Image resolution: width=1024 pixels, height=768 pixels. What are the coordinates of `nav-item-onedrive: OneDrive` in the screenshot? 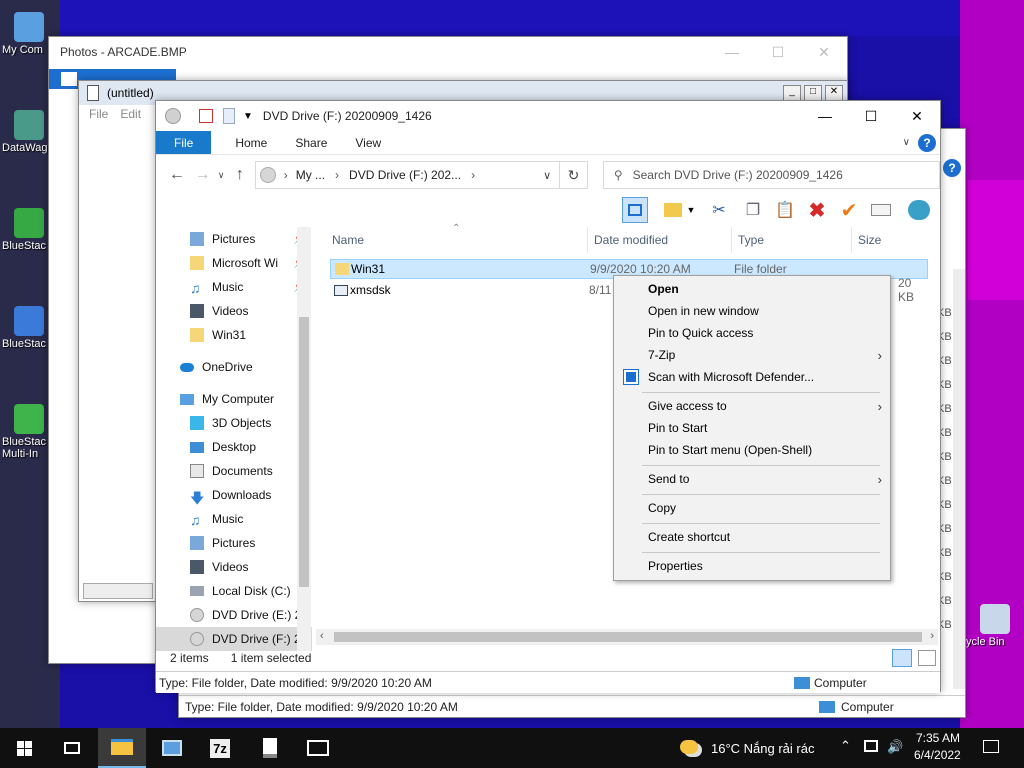 It's located at (234, 367).